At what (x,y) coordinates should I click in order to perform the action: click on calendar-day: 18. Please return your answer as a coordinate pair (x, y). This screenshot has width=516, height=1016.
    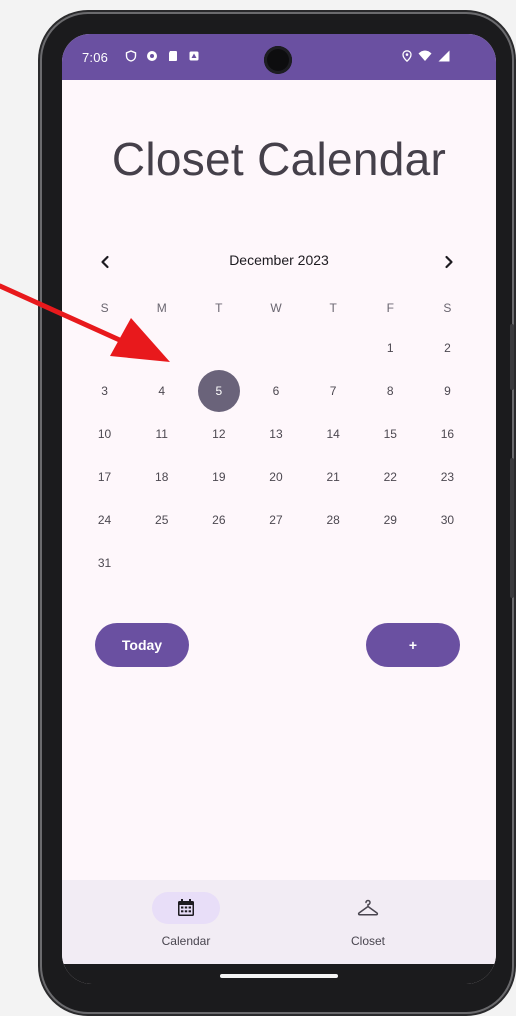
    Looking at the image, I should click on (161, 477).